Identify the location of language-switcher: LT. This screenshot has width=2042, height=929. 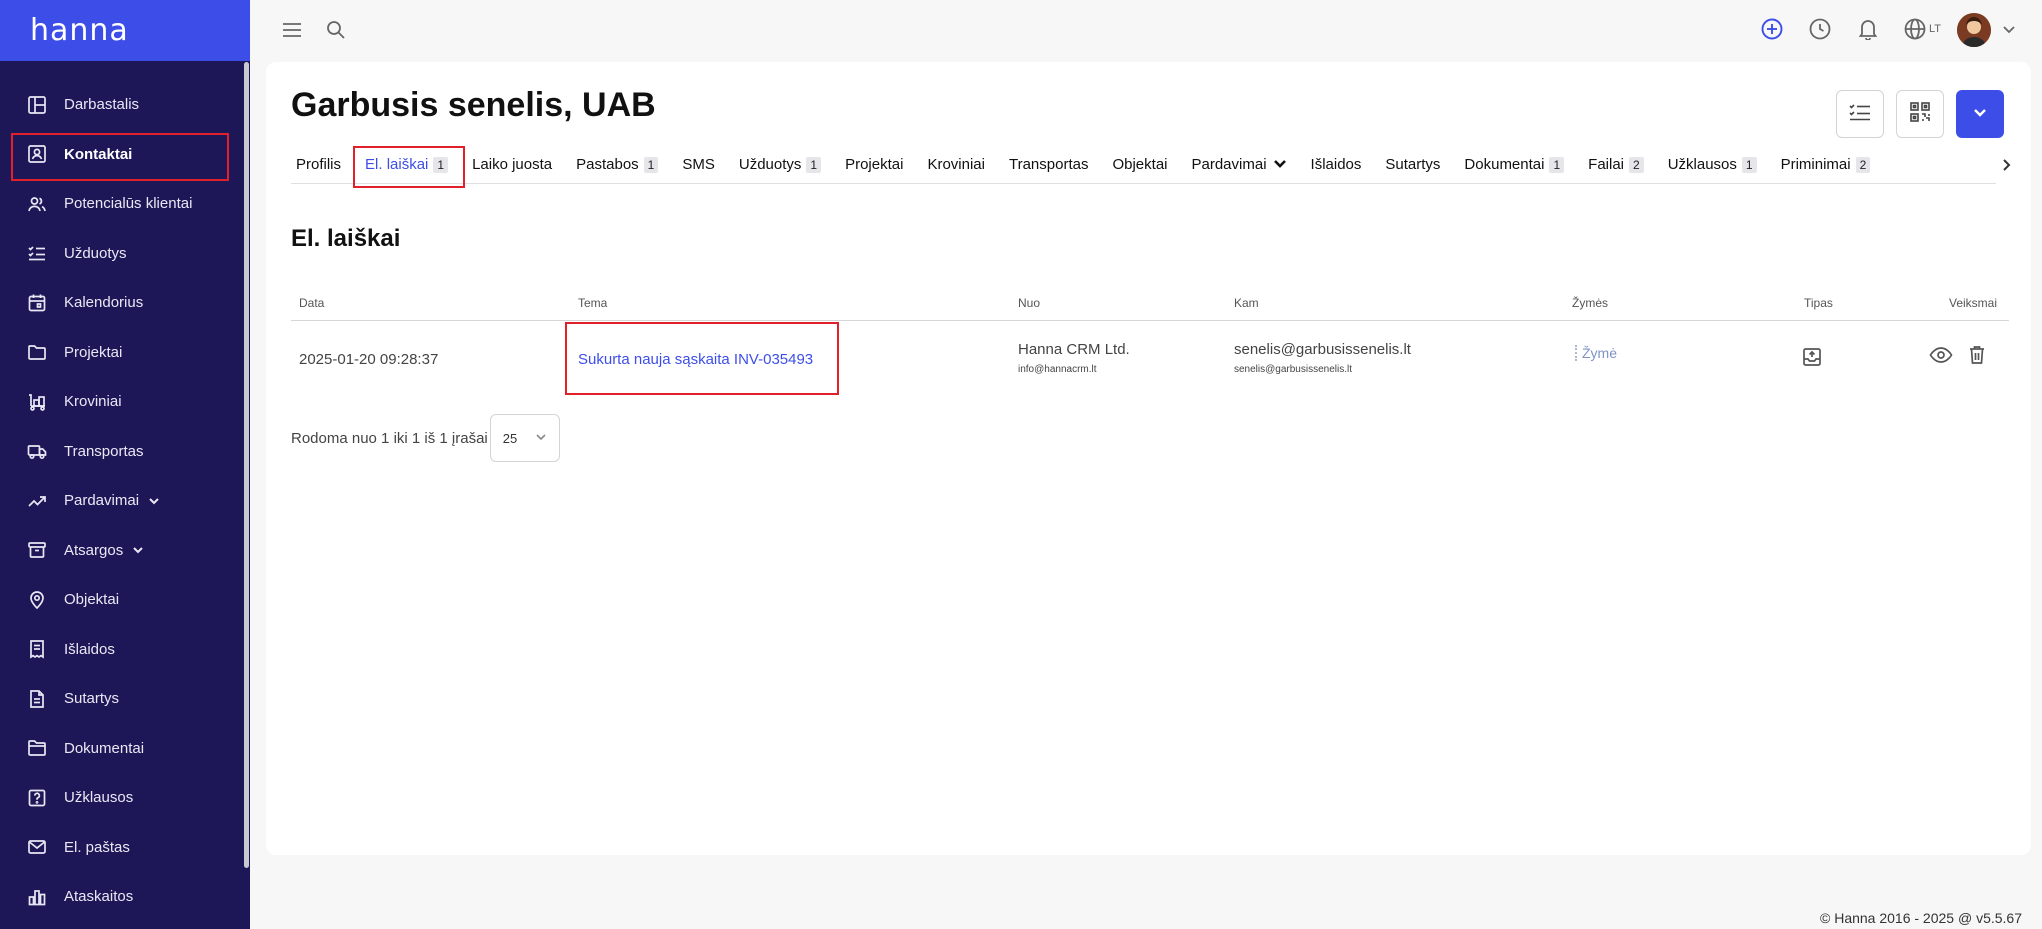
(1928, 29).